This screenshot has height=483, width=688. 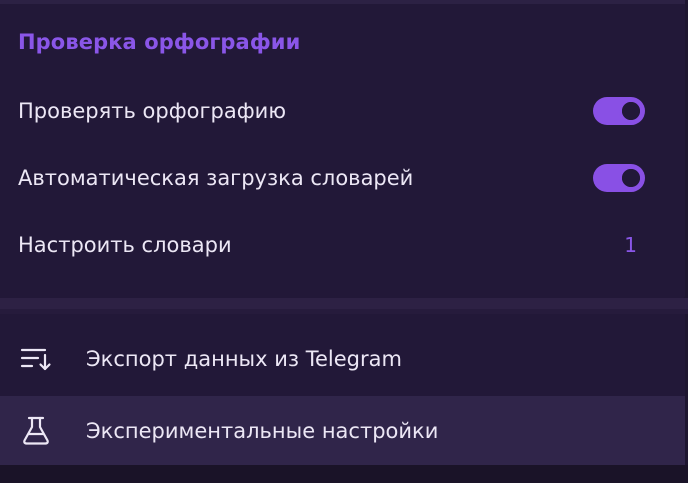 What do you see at coordinates (344, 306) in the screenshot?
I see `section-separator` at bounding box center [344, 306].